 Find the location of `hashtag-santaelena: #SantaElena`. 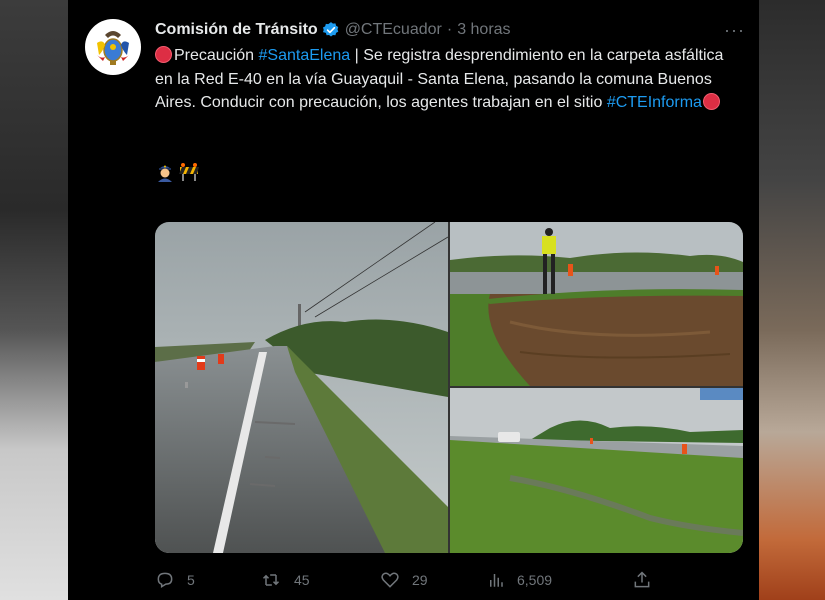

hashtag-santaelena: #SantaElena is located at coordinates (305, 55).